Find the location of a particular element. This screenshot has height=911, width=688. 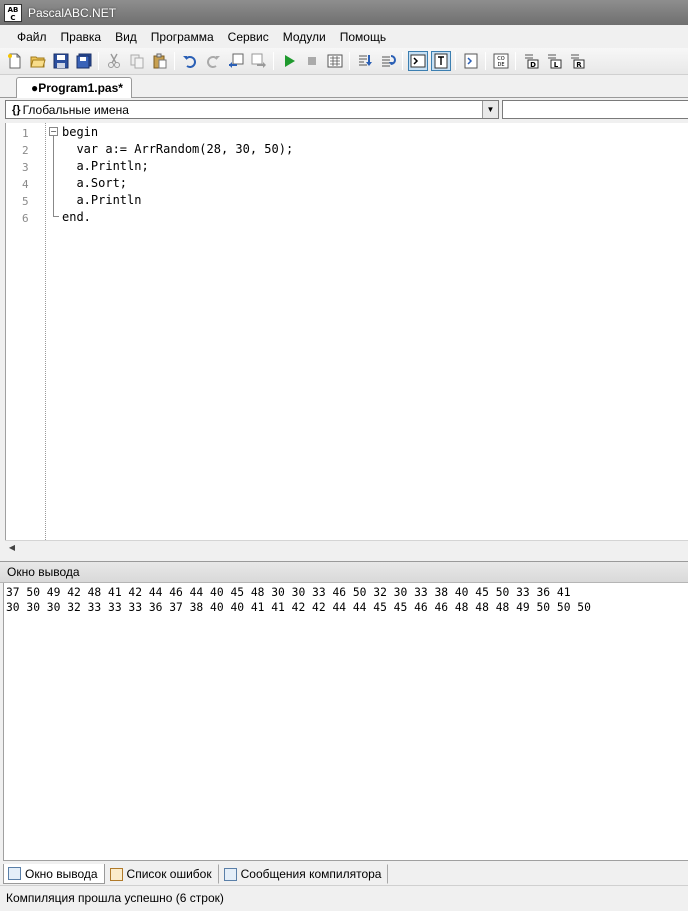

code-template-icon: CO DE is located at coordinates (501, 61).